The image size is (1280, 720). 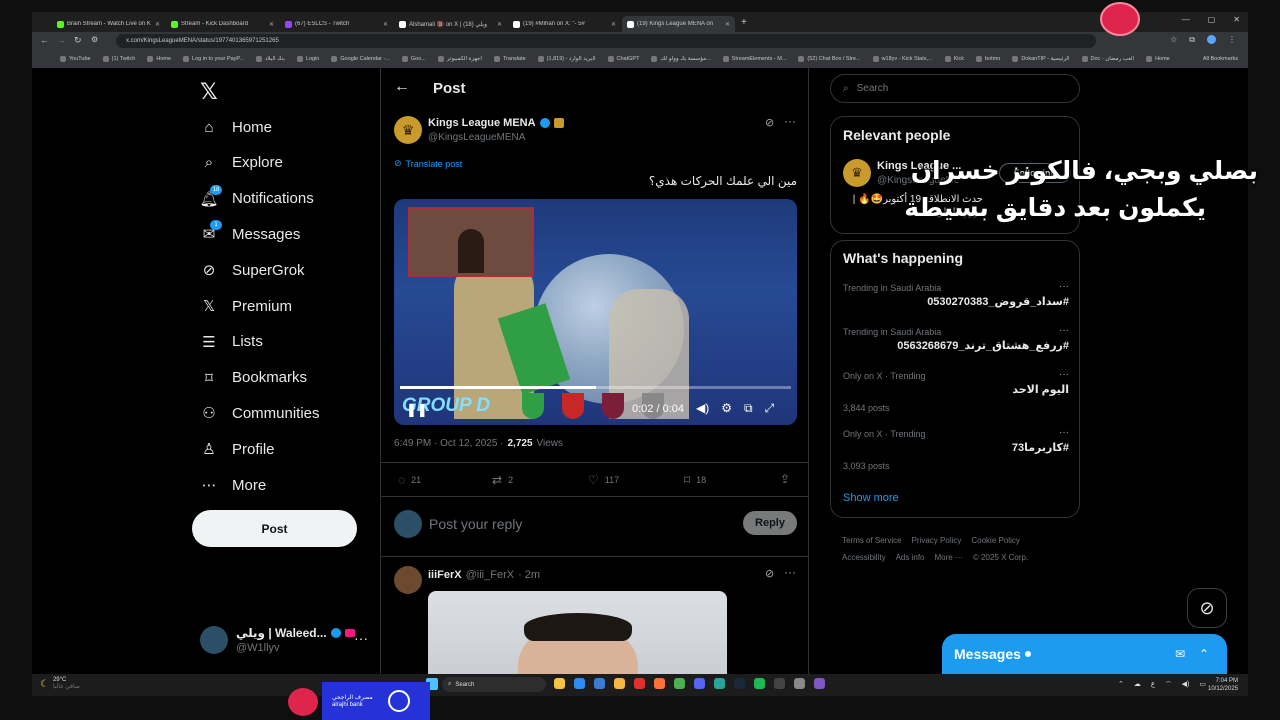 I want to click on like-action: ♡ 117, so click(x=603, y=480).